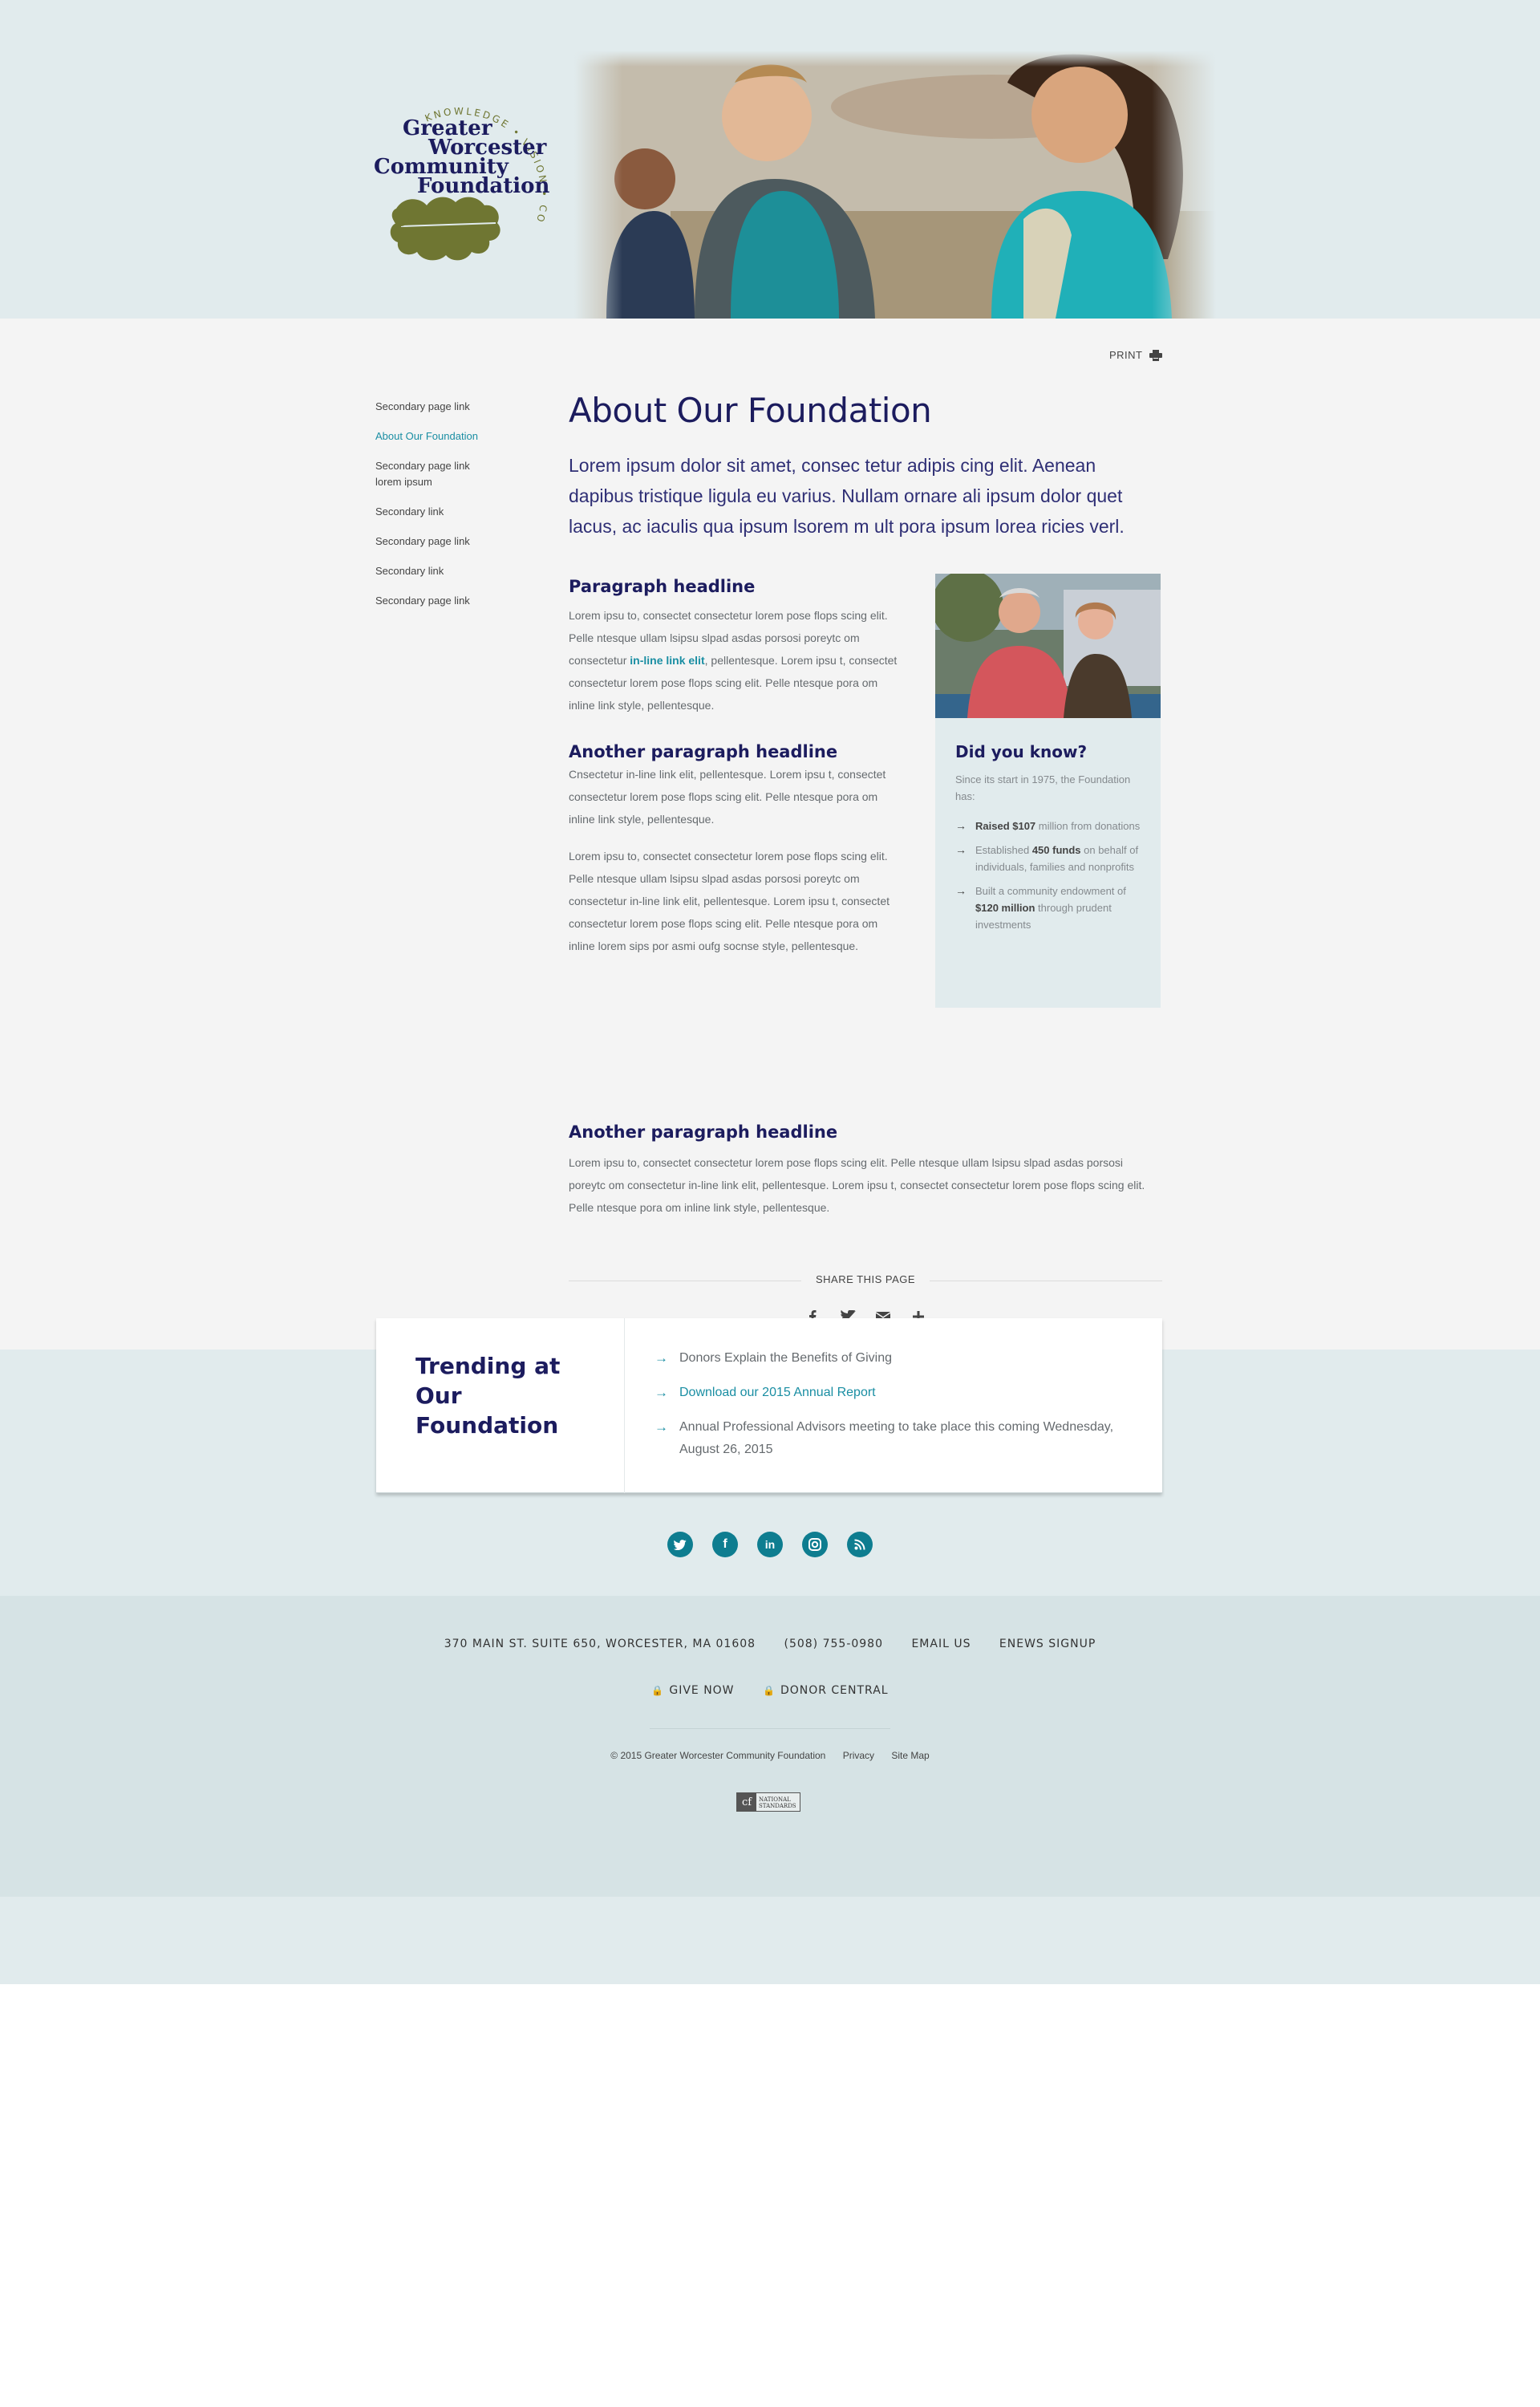 The height and width of the screenshot is (2407, 1540). What do you see at coordinates (1021, 751) in the screenshot?
I see `did-you-know-title: Did you know?` at bounding box center [1021, 751].